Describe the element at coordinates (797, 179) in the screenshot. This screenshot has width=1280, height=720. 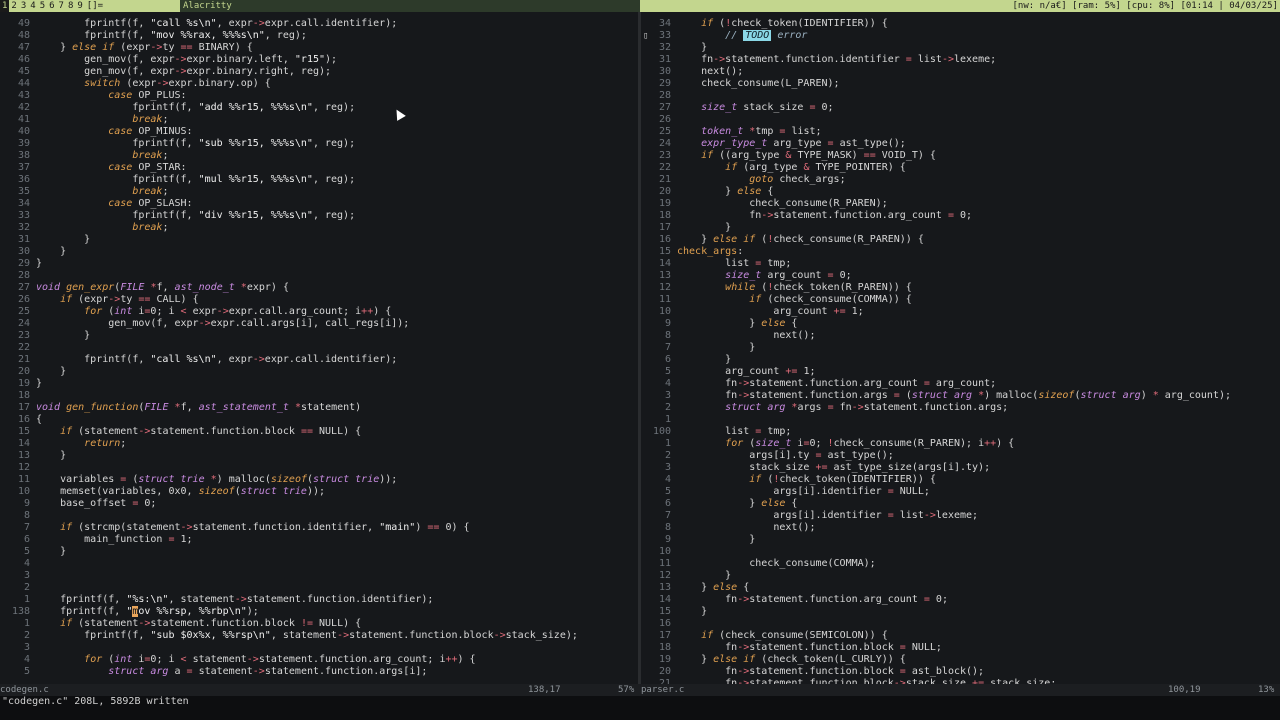
I see `code-text: goto check_args;` at that location.